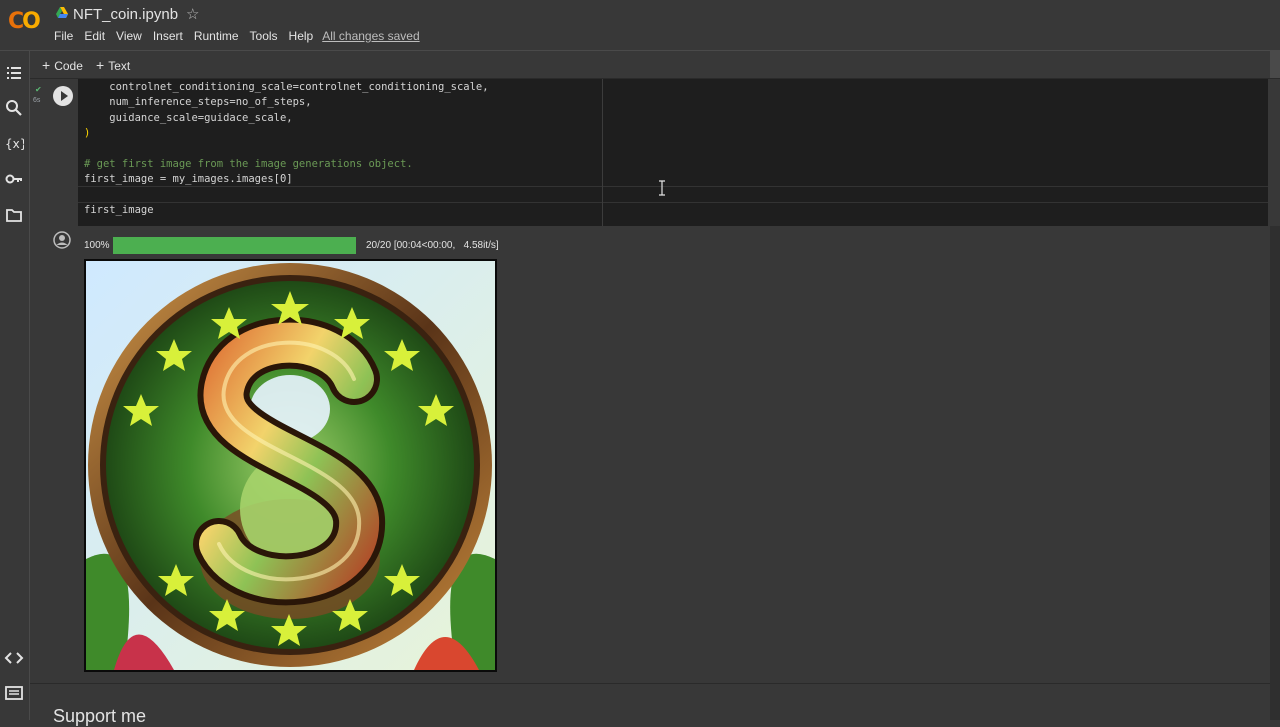 This screenshot has width=1280, height=727. What do you see at coordinates (192, 14) in the screenshot?
I see `star-icon: ☆` at bounding box center [192, 14].